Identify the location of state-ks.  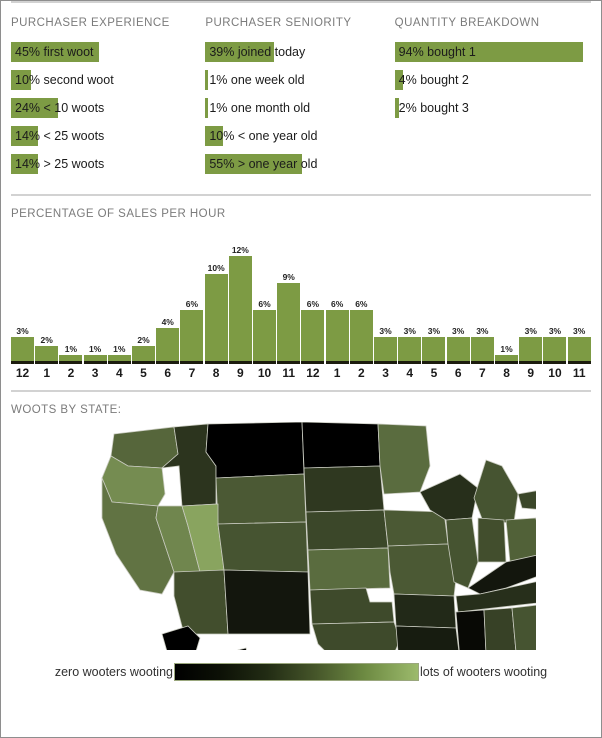
(349, 569).